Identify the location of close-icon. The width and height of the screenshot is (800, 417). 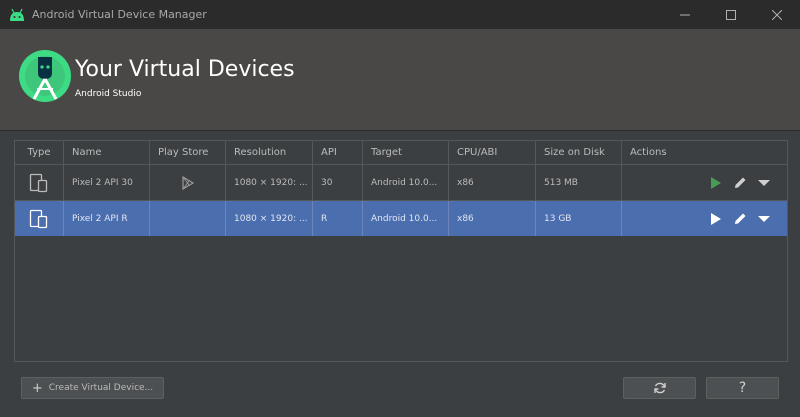
(777, 14).